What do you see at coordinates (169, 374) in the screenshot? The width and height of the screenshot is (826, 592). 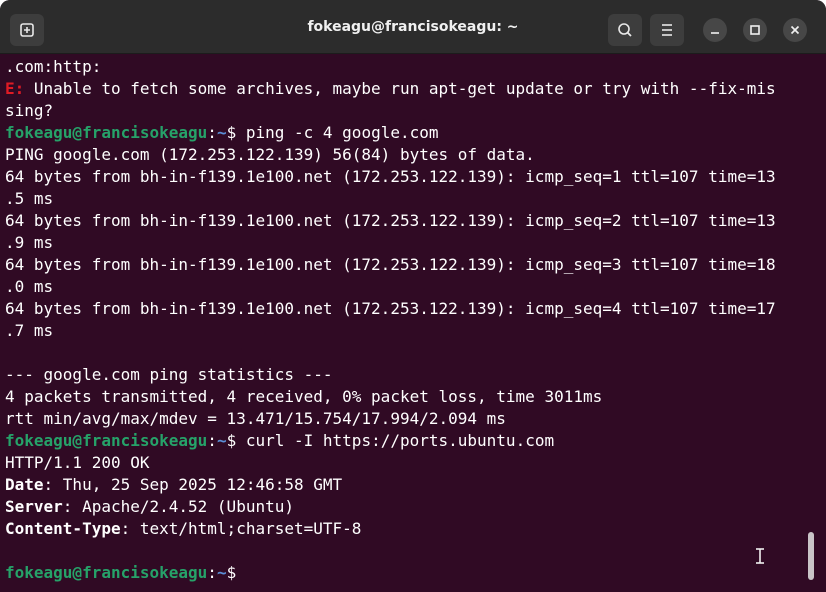 I see `output-text: --- google.com ping statistics ---` at bounding box center [169, 374].